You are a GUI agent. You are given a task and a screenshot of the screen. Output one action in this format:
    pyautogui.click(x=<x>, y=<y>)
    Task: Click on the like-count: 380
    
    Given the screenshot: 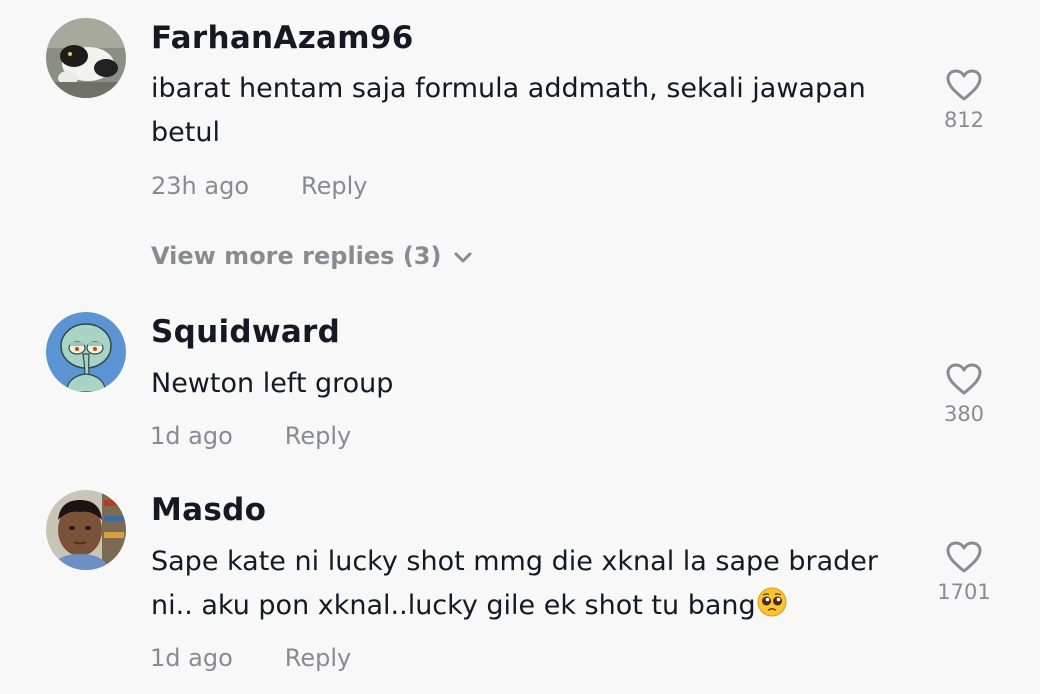 What is the action you would take?
    pyautogui.click(x=964, y=414)
    